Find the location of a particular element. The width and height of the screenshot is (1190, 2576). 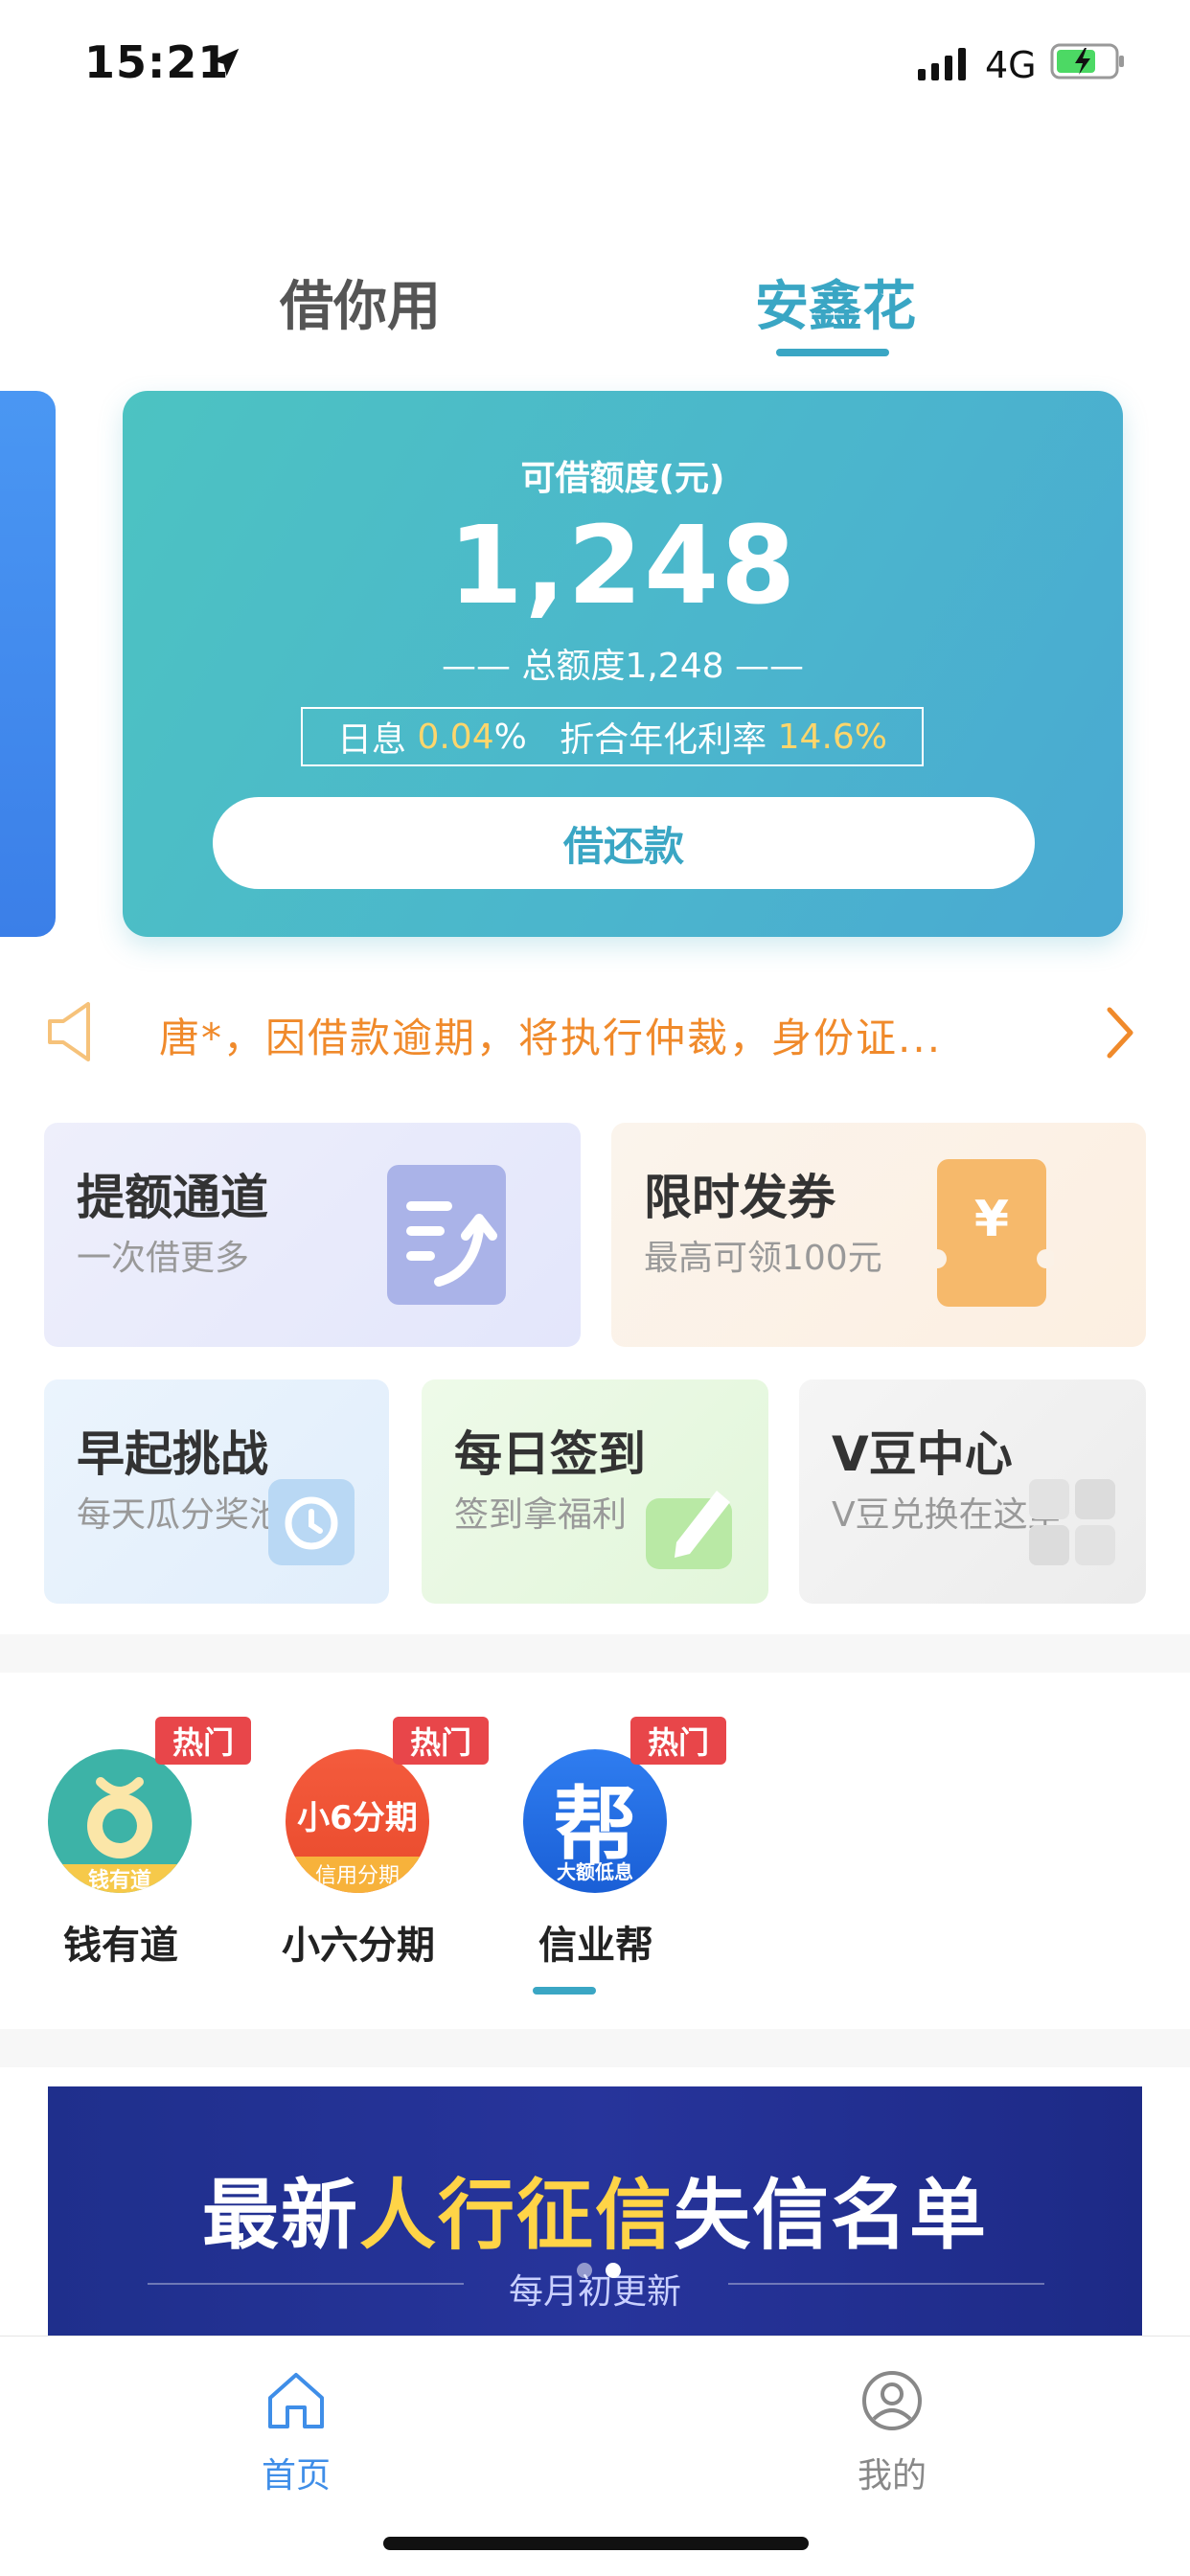

feature-title: 每日签到 is located at coordinates (550, 1454).